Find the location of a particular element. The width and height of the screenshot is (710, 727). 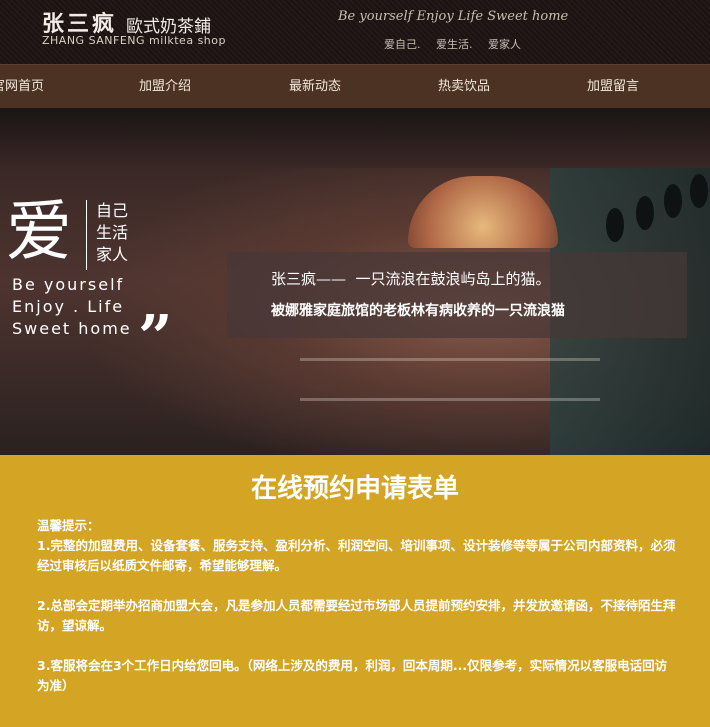

main-nav: 官网首页 加盟介绍 最新动态 热卖饮品 加盟留言 is located at coordinates (355, 86).